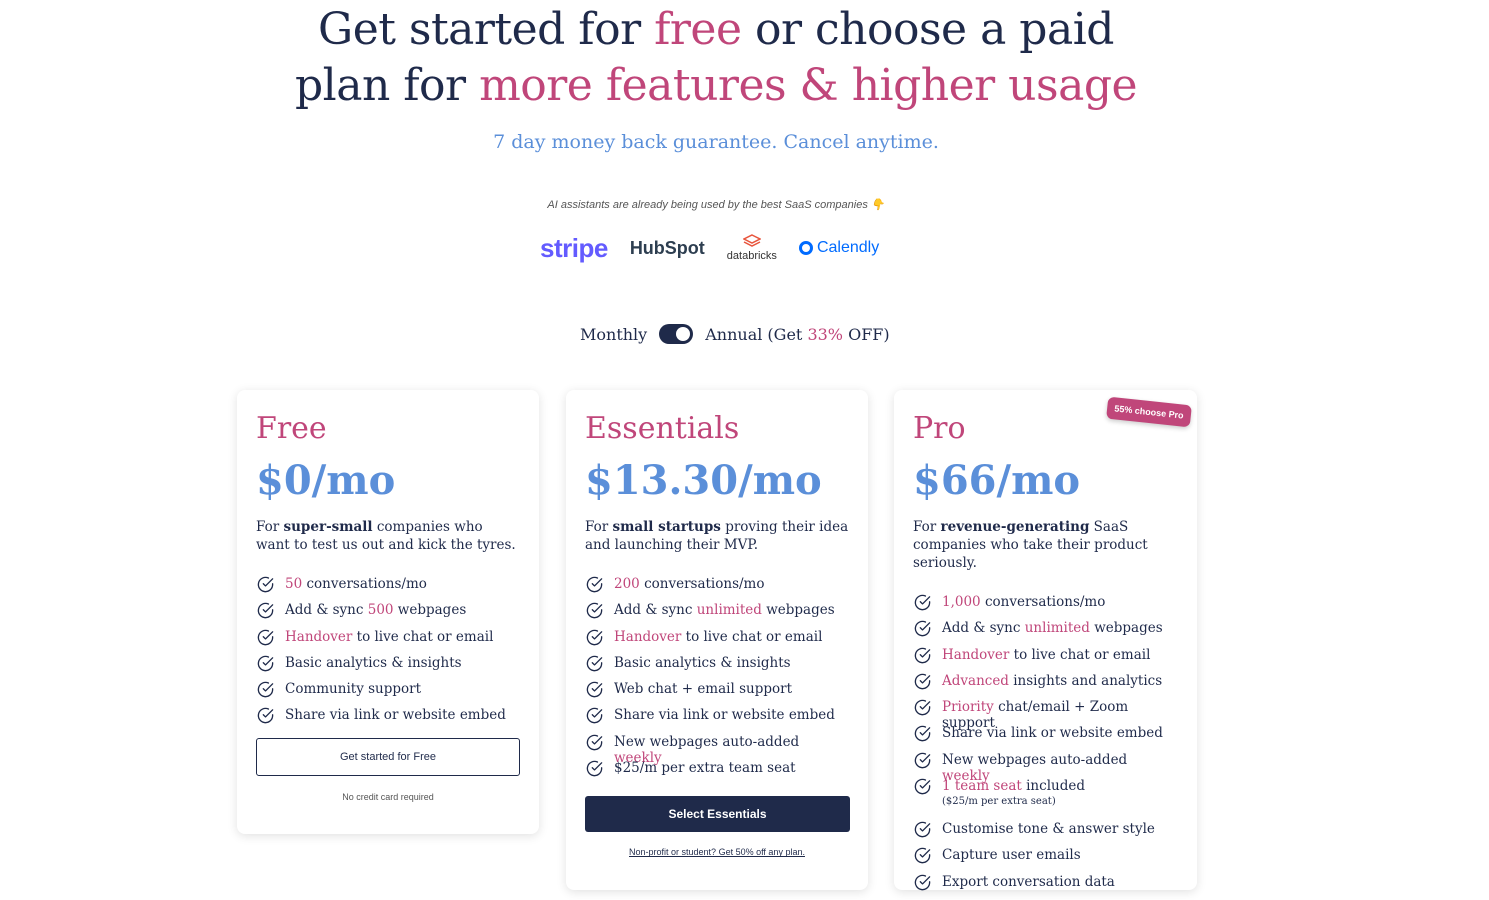 Image resolution: width=1489 pixels, height=900 pixels. What do you see at coordinates (1045, 714) in the screenshot?
I see `feature-item: Priority chat/email + Zoom support` at bounding box center [1045, 714].